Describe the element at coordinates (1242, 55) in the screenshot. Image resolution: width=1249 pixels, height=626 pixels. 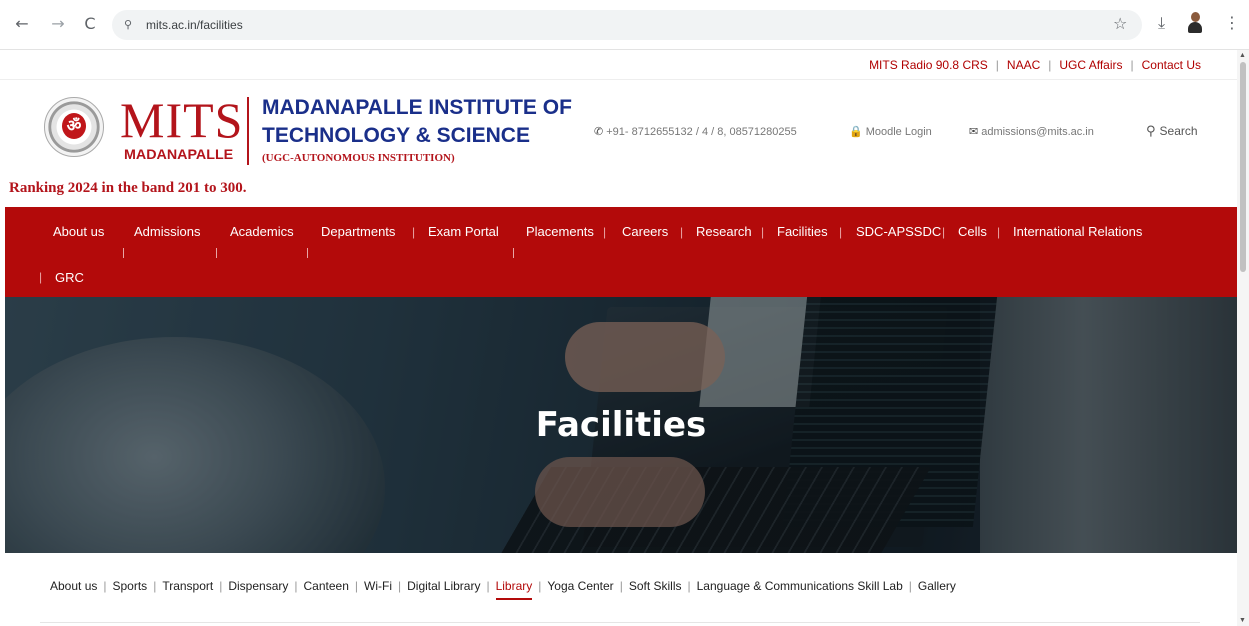
I see `scroll-up-arrow-icon: ▲` at that location.